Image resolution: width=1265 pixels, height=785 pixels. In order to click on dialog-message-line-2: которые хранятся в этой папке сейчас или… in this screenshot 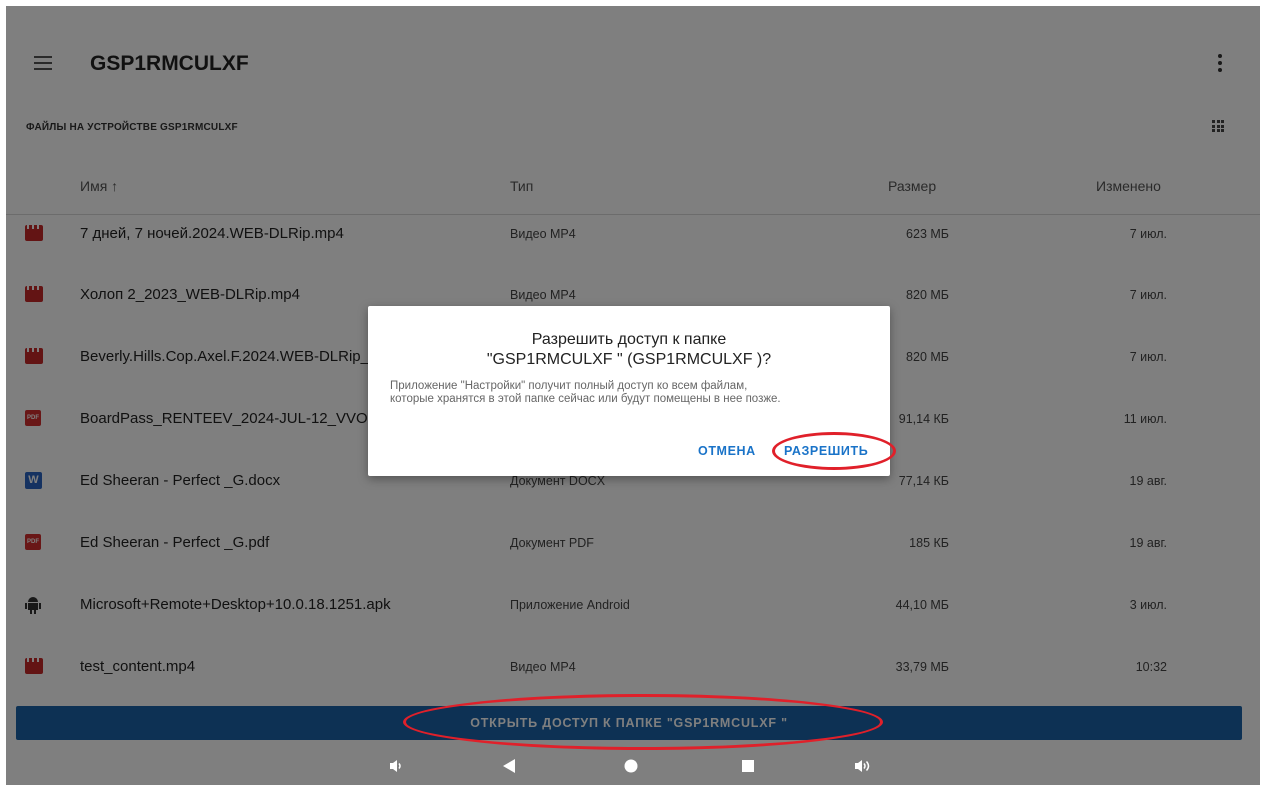, I will do `click(585, 399)`.